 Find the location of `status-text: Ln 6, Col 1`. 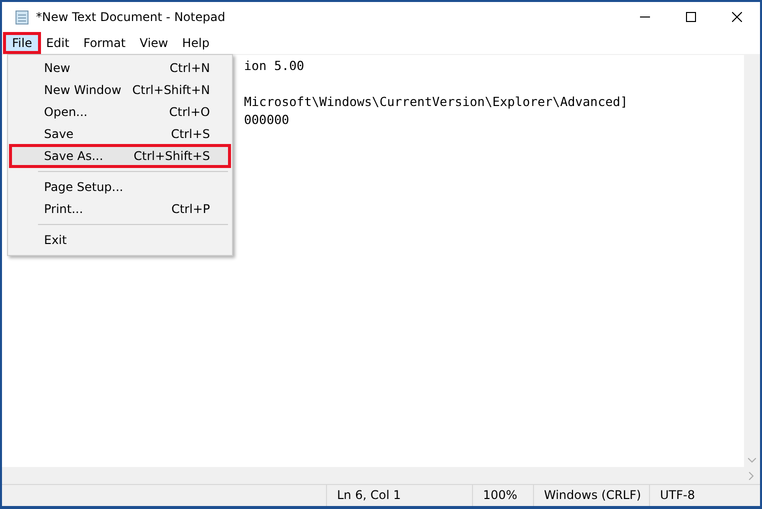

status-text: Ln 6, Col 1 is located at coordinates (369, 495).